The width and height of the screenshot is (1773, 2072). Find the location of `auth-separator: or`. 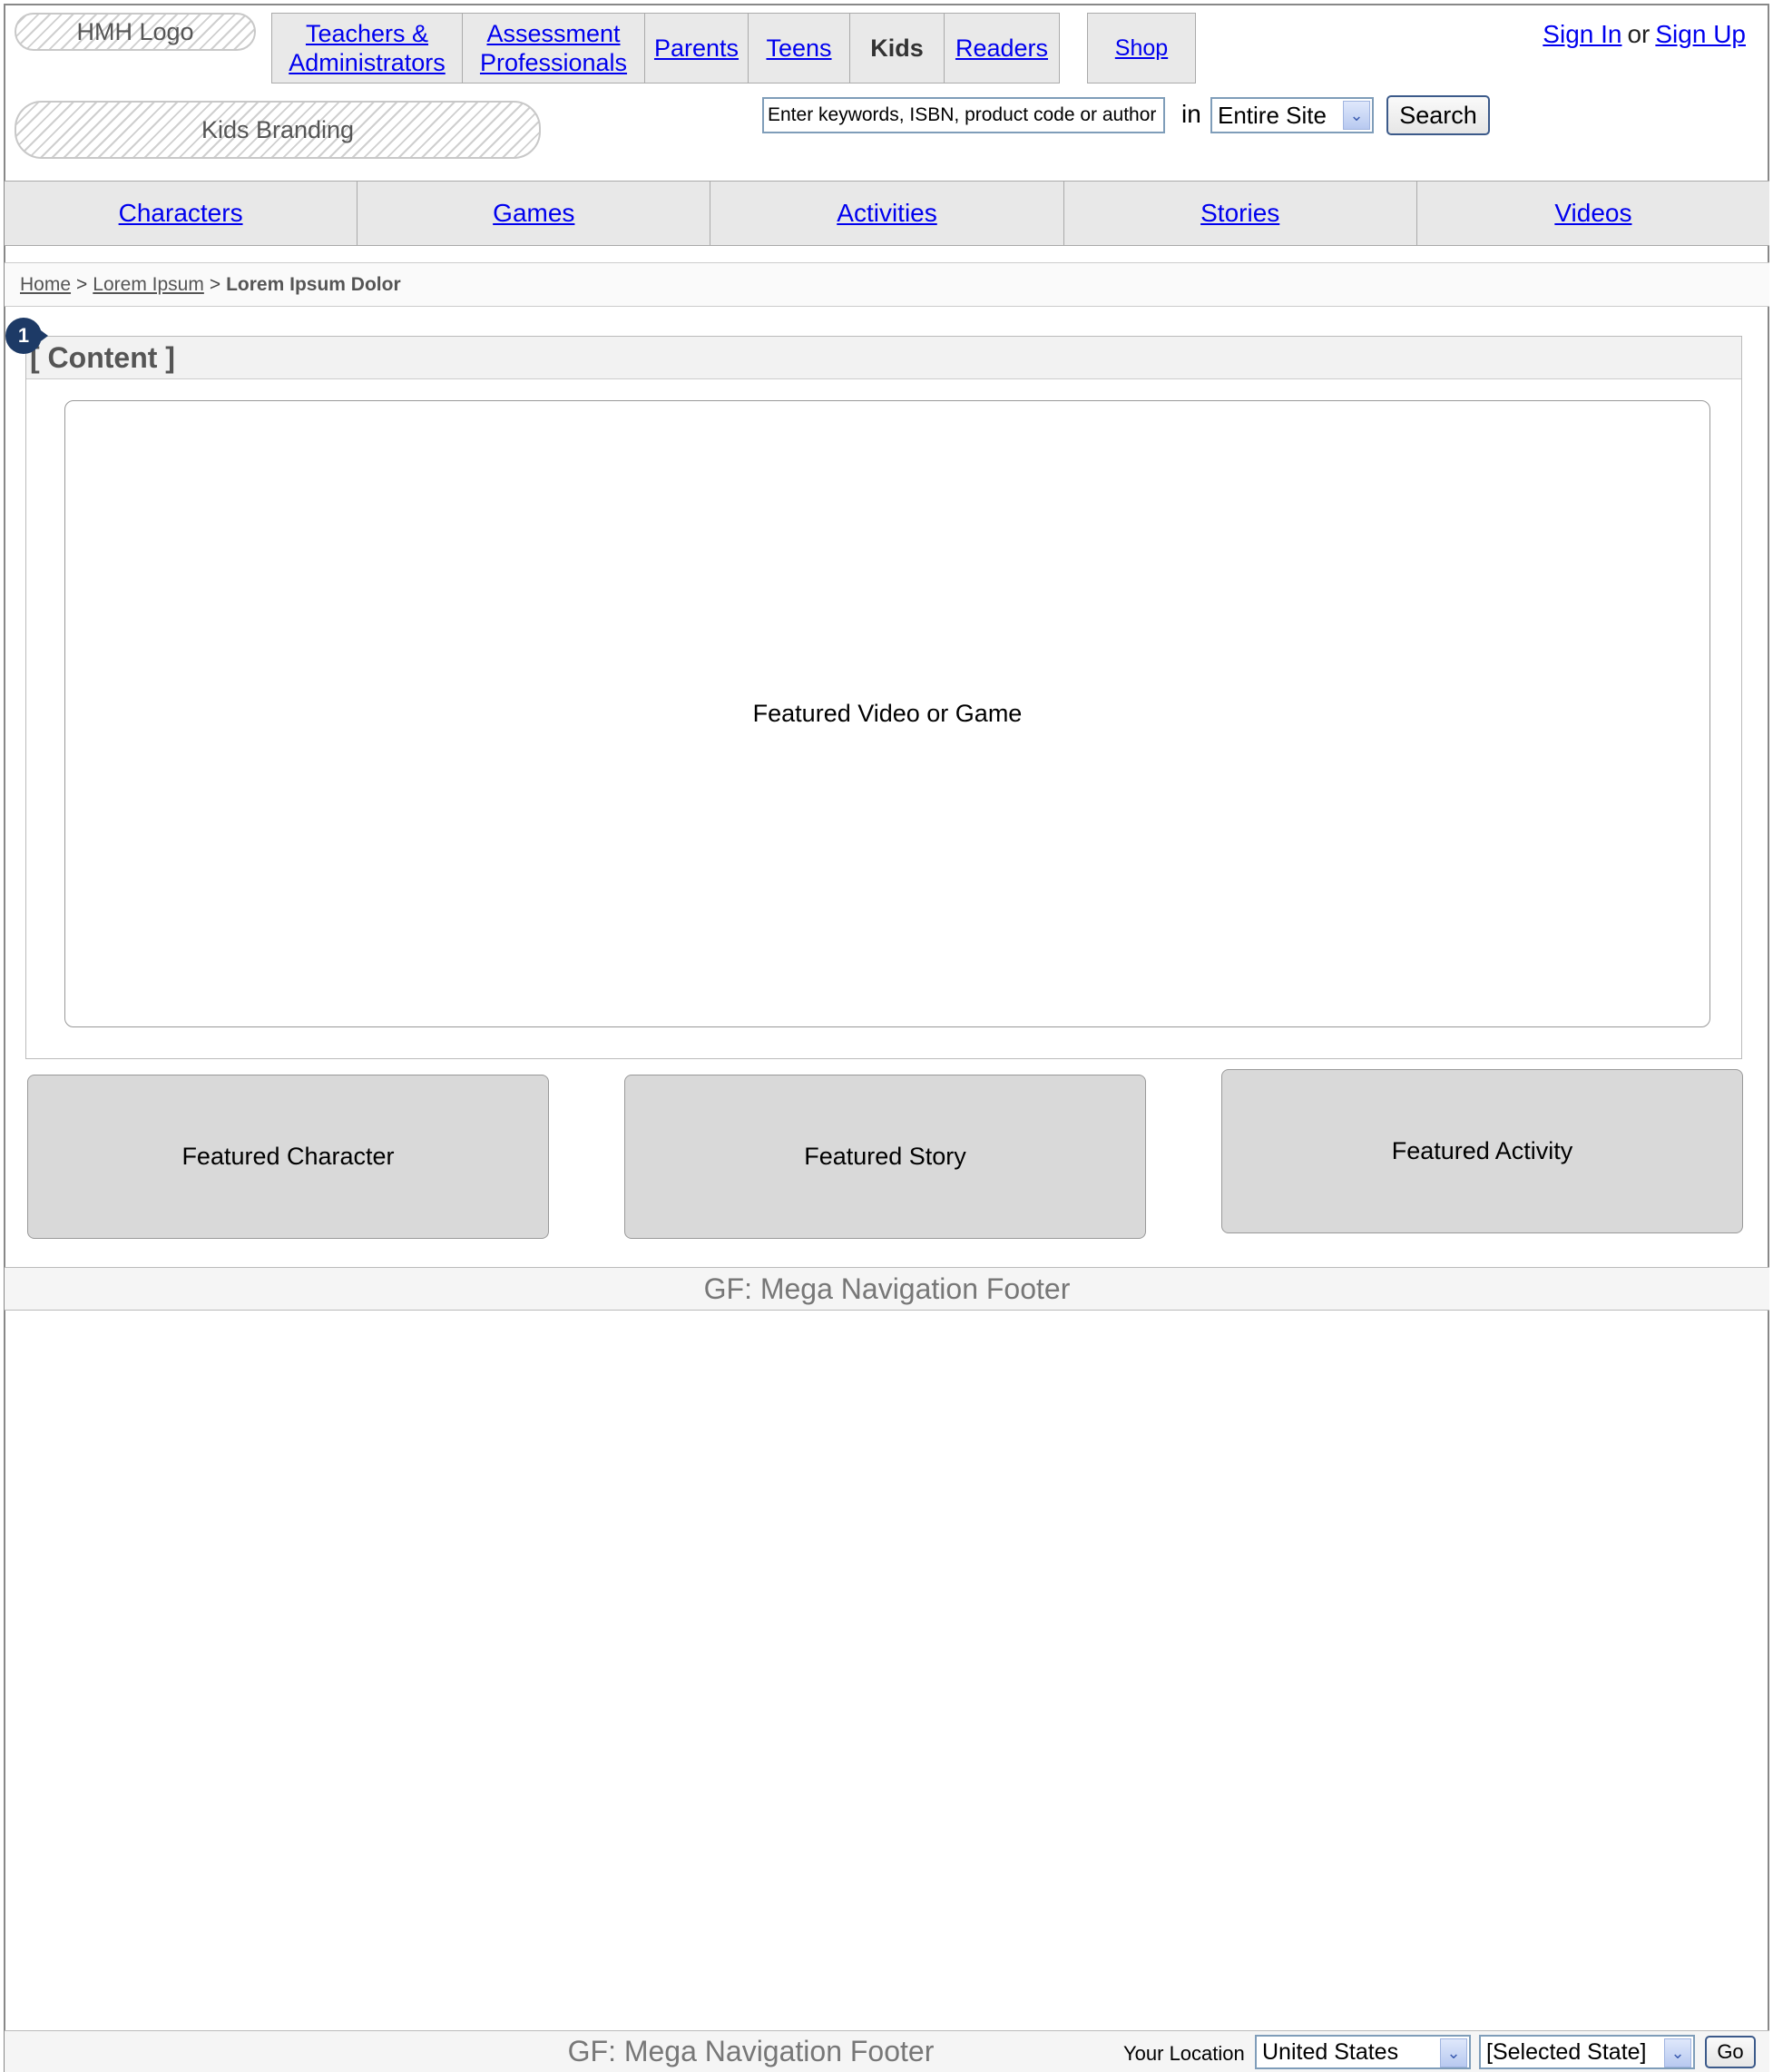

auth-separator: or is located at coordinates (1639, 34).